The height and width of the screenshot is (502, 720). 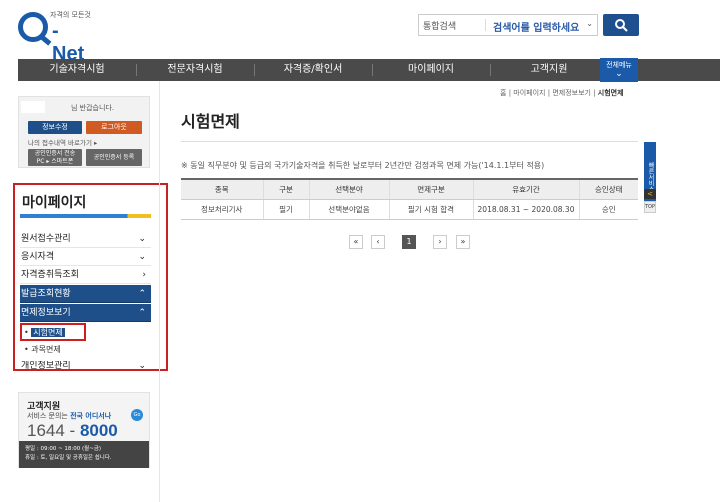 I want to click on col-header: 종목, so click(x=222, y=189).